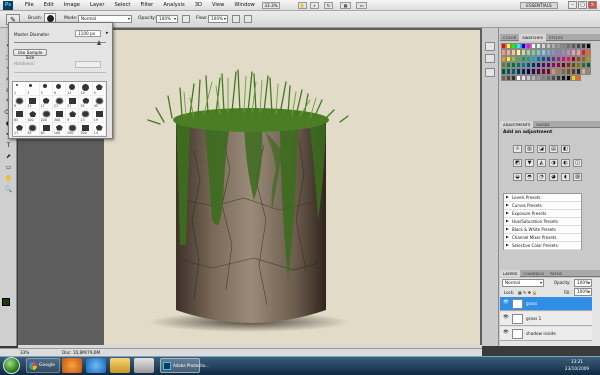 Image resolution: width=600 pixels, height=375 pixels. What do you see at coordinates (97, 5) in the screenshot?
I see `menu-layer: Layer` at bounding box center [97, 5].